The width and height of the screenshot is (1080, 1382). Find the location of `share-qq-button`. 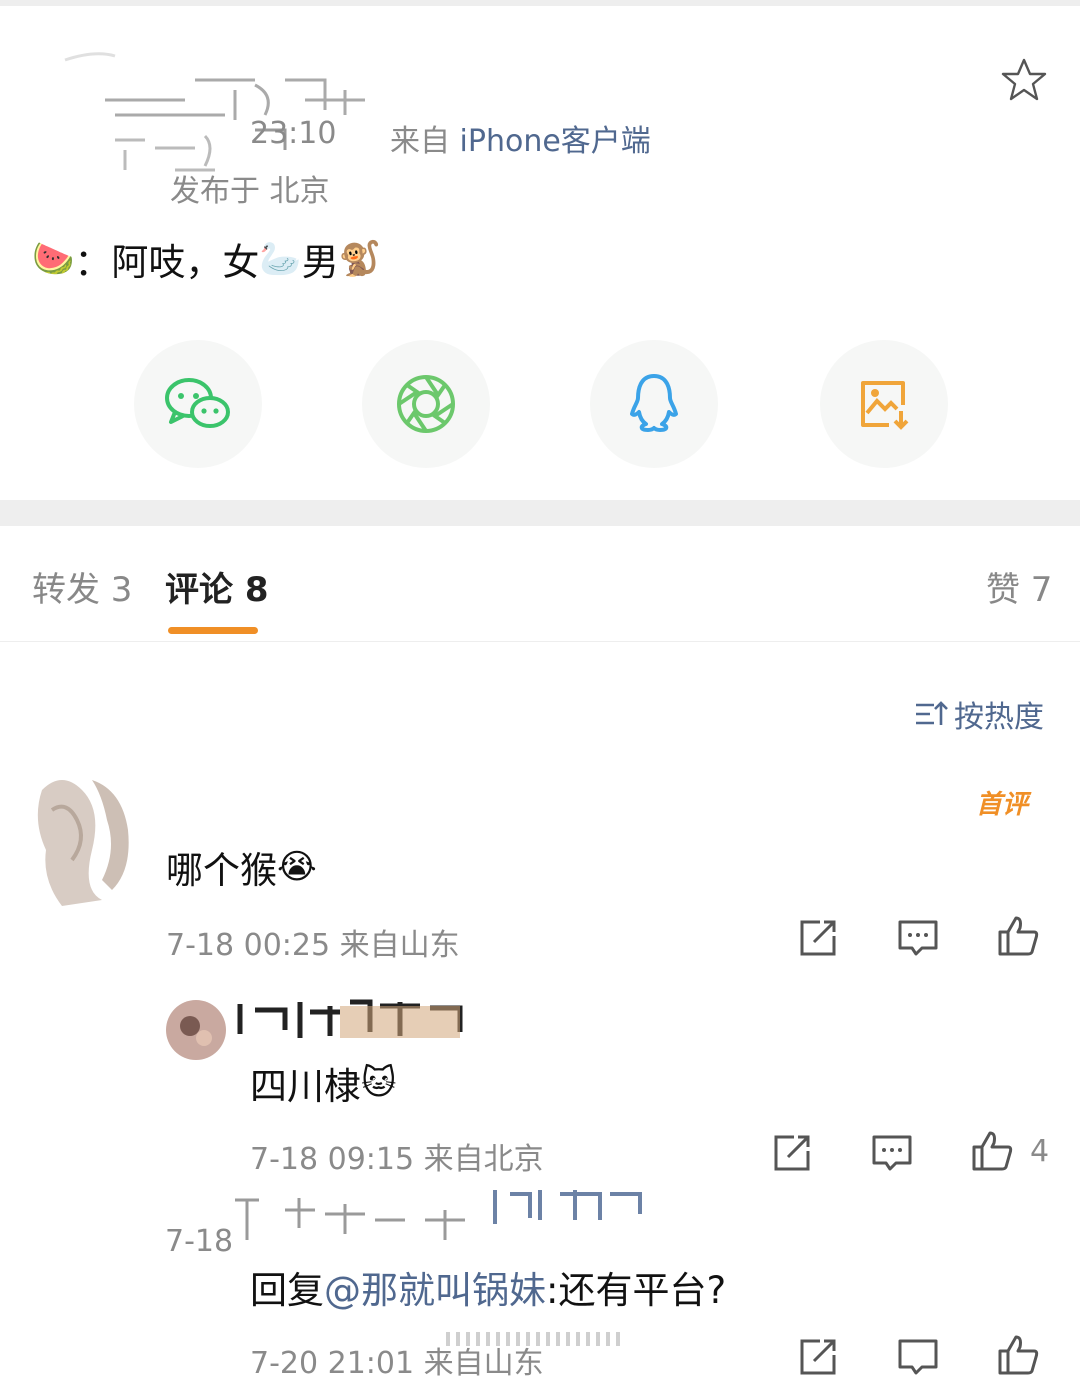

share-qq-button is located at coordinates (654, 404).